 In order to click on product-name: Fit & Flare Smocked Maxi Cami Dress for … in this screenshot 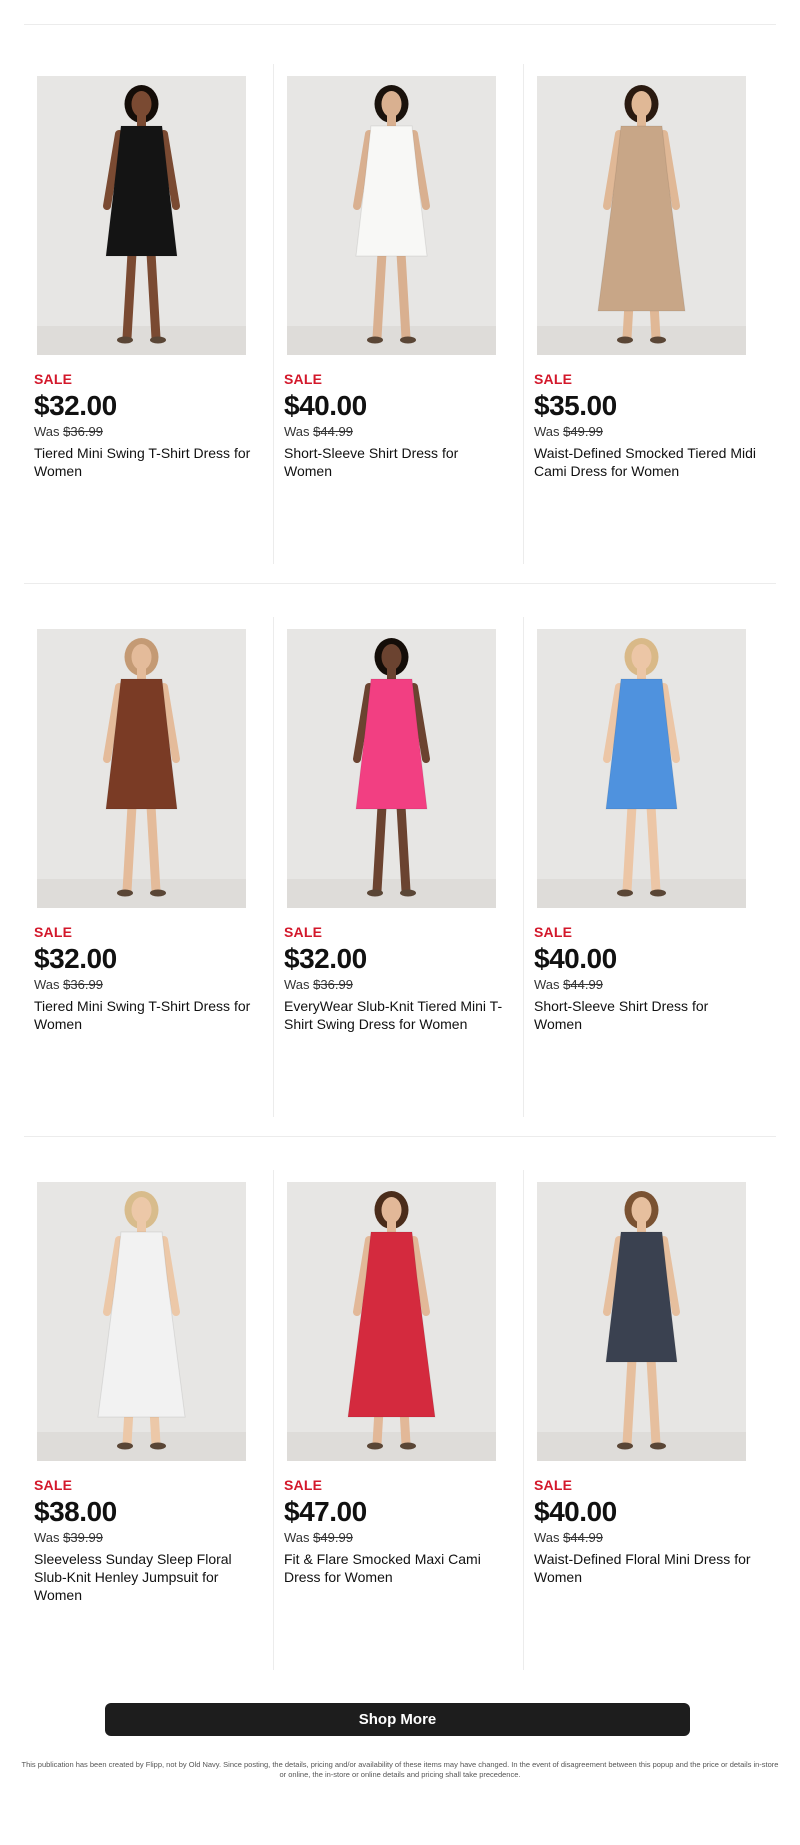, I will do `click(396, 1568)`.